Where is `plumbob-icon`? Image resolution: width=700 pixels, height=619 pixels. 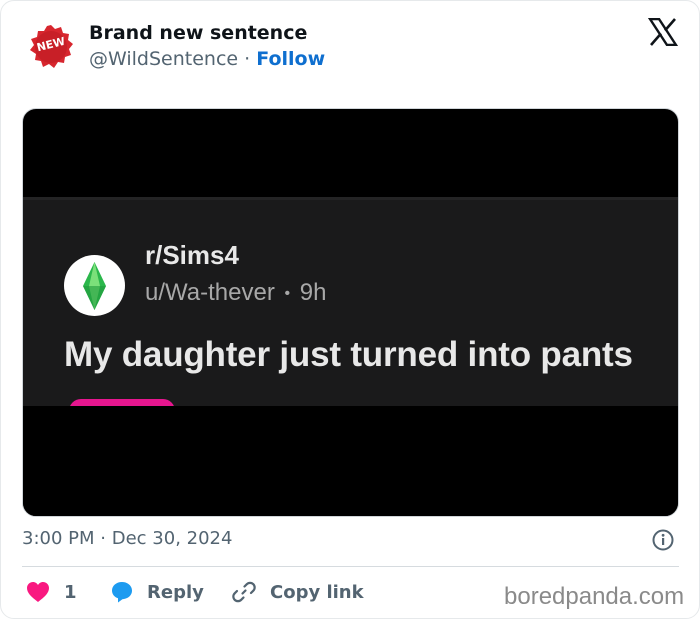
plumbob-icon is located at coordinates (94, 286).